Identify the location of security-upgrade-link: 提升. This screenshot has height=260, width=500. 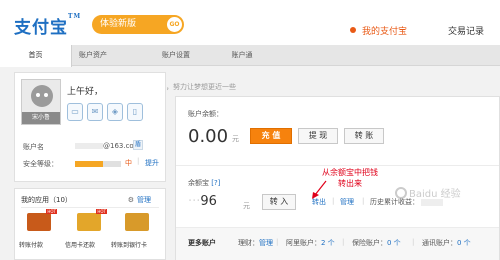
(152, 163).